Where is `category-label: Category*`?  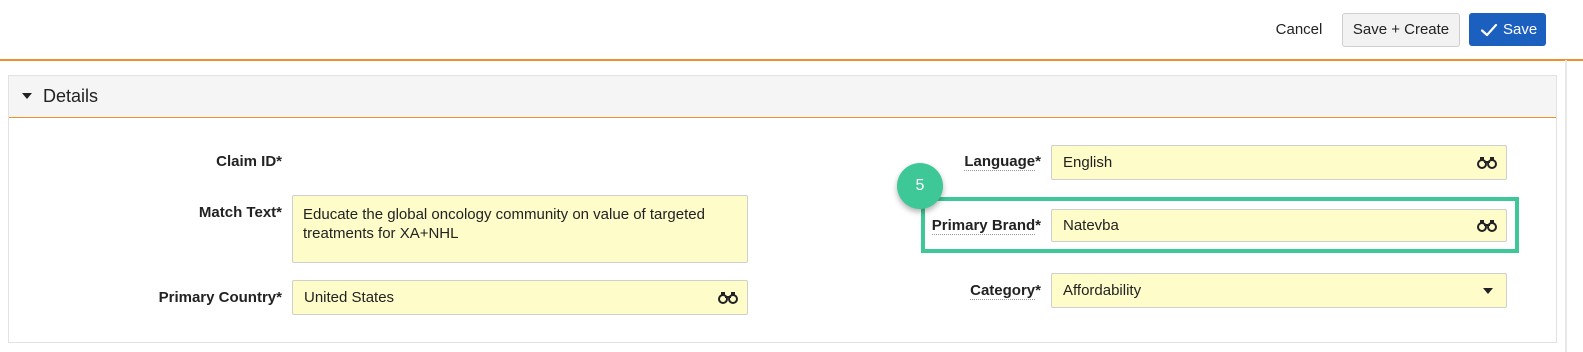
category-label: Category* is located at coordinates (1005, 291).